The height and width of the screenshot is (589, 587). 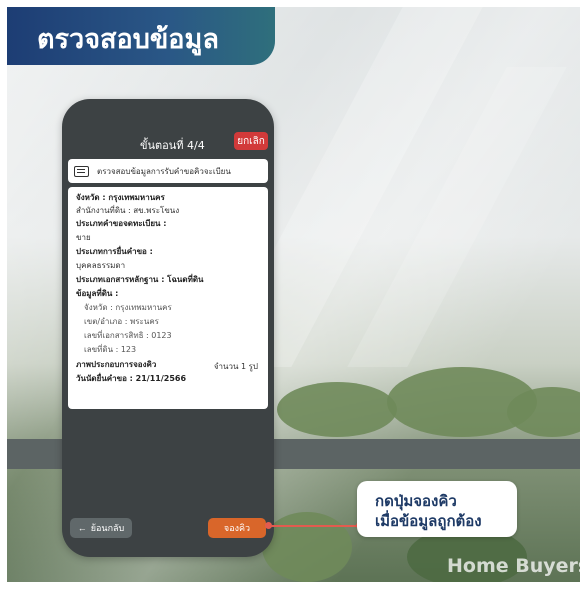 I want to click on callout-dot, so click(x=268, y=525).